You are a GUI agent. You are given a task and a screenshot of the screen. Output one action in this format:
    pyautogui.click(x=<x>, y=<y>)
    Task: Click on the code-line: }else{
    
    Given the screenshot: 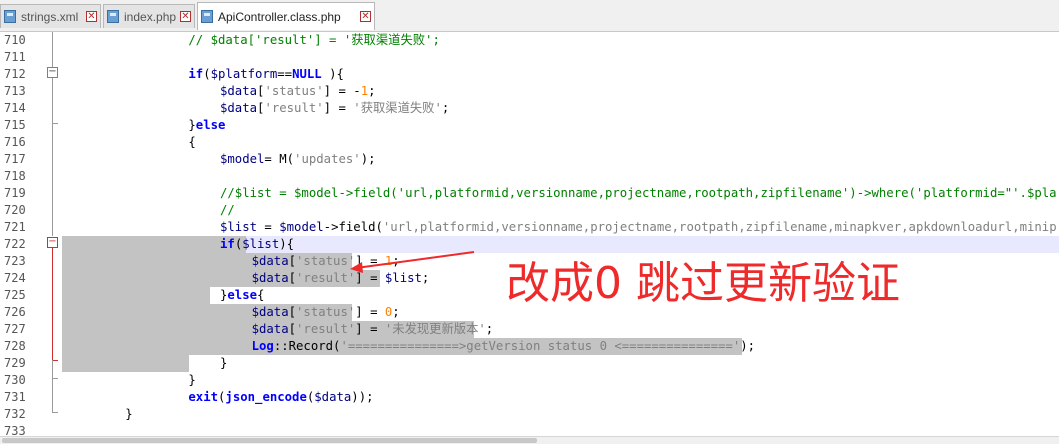 What is the action you would take?
    pyautogui.click(x=242, y=295)
    